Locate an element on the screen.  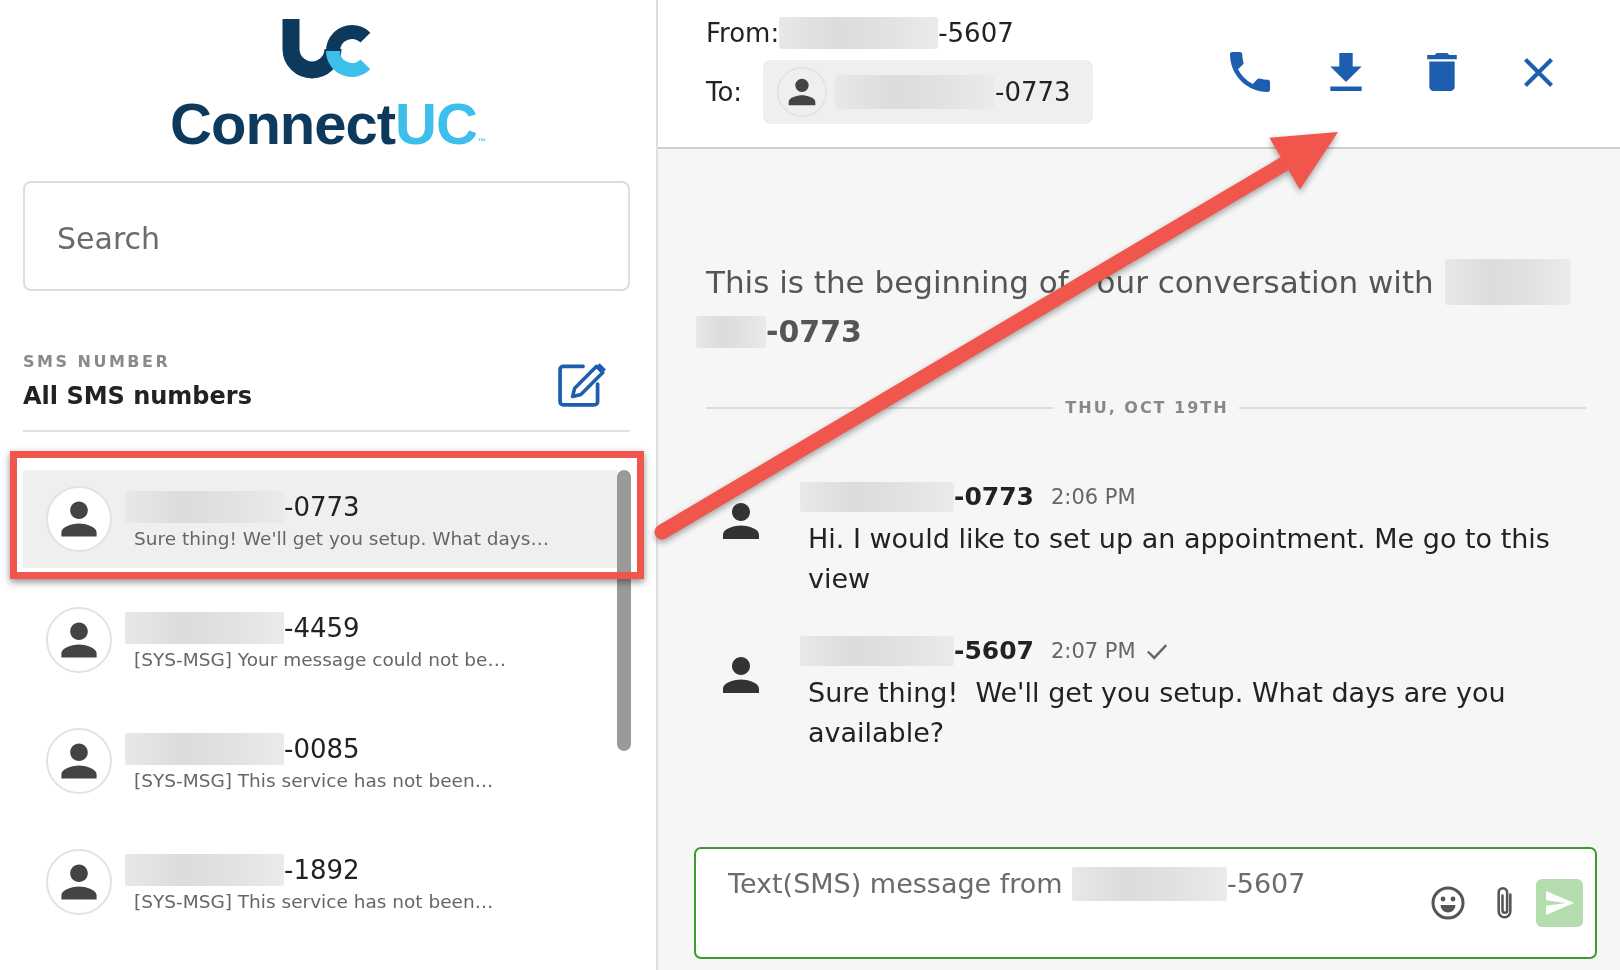
filter-value: All SMS numbers is located at coordinates (137, 396).